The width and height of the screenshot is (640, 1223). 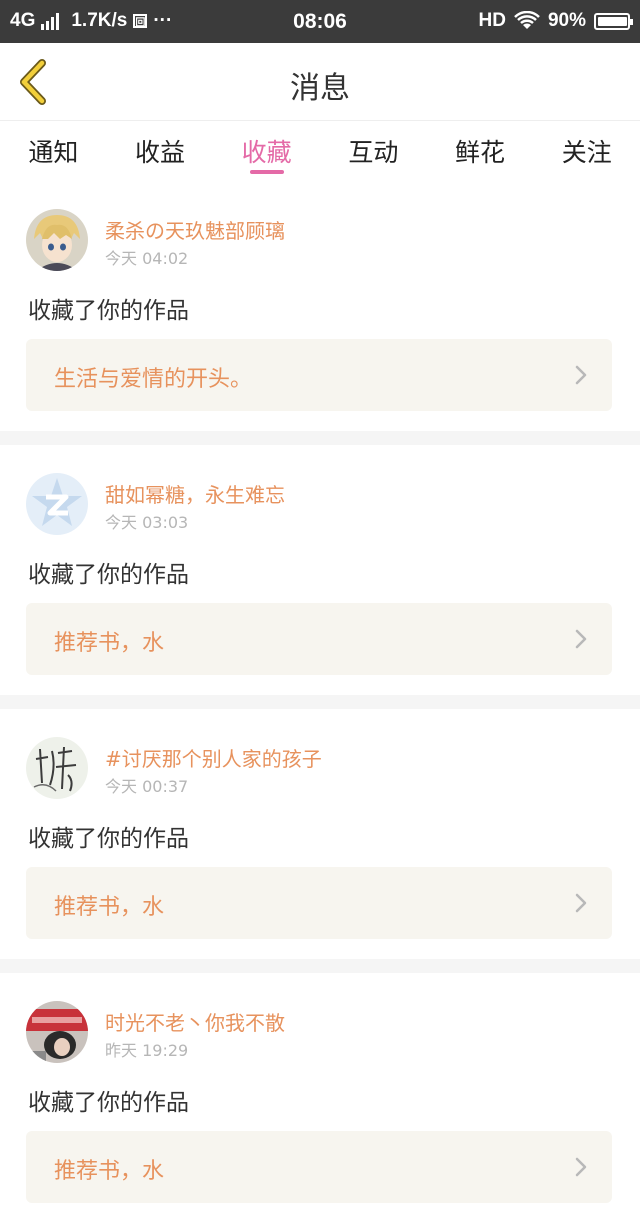 What do you see at coordinates (266, 151) in the screenshot?
I see `tab-favorites: 收藏` at bounding box center [266, 151].